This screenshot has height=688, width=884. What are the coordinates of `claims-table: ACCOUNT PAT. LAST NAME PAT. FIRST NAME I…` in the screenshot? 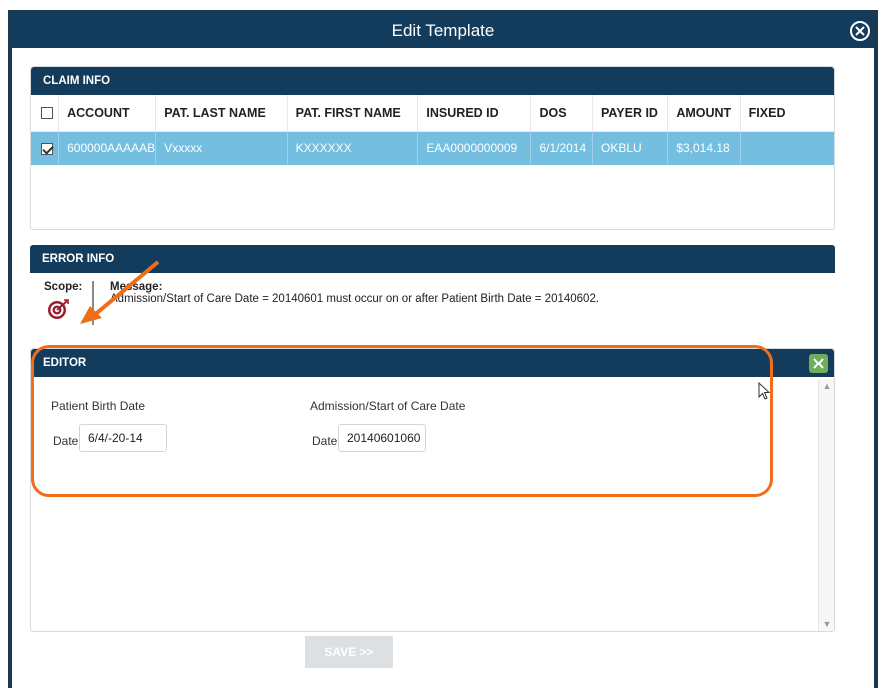 It's located at (432, 130).